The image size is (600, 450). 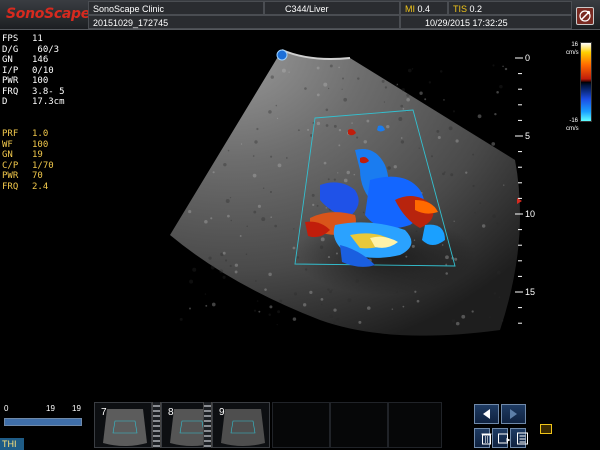 I want to click on thumbnail-number: 9, so click(x=222, y=412).